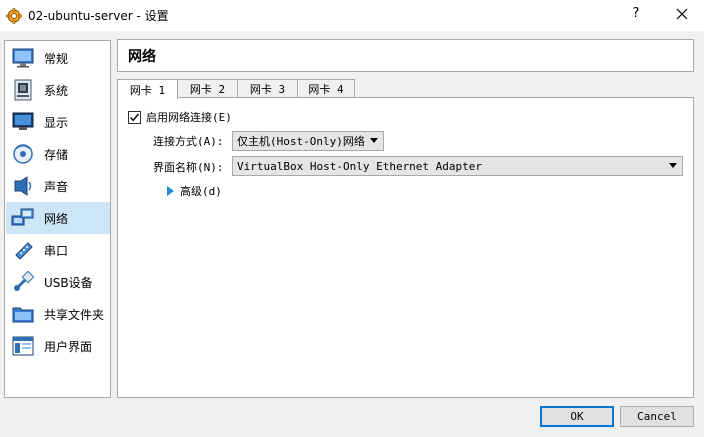 This screenshot has width=704, height=437. I want to click on sidebar-item-label: 显示, so click(56, 122).